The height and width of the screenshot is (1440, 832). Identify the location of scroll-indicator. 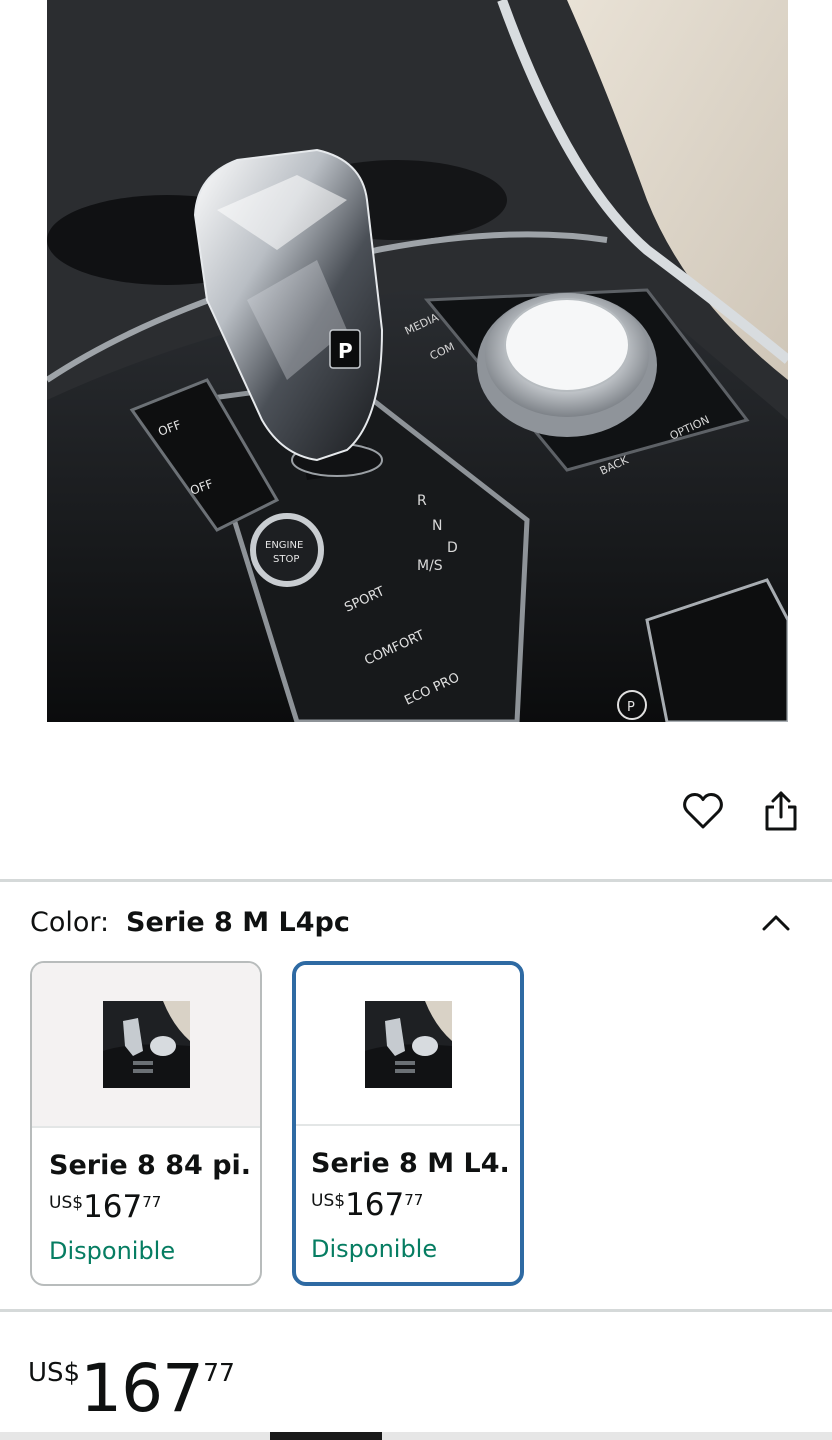
(326, 1436).